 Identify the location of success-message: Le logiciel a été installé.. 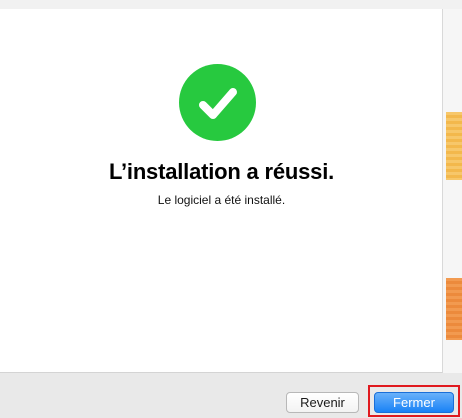
(221, 200).